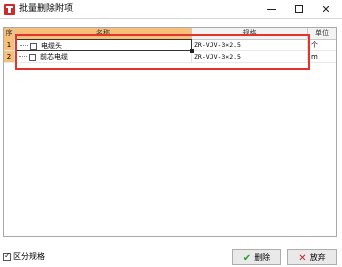  I want to click on distinguish-spec-checkbox: 区分规格, so click(24, 256).